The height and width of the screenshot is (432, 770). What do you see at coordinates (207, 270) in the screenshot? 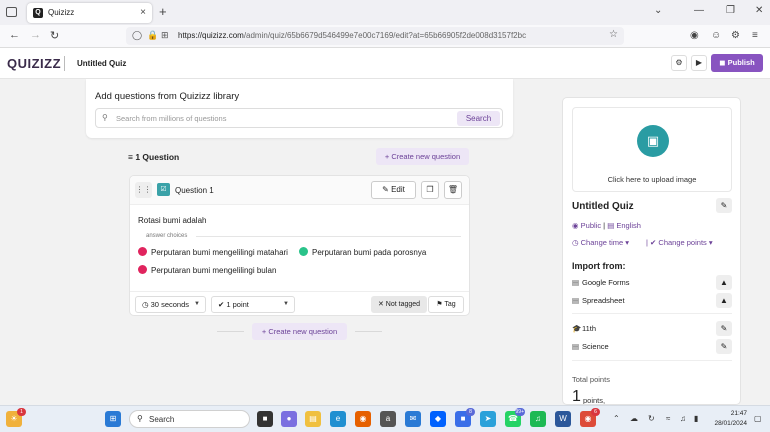
I see `answer-choice: Perputaran bumi mengelilingi bulan` at bounding box center [207, 270].